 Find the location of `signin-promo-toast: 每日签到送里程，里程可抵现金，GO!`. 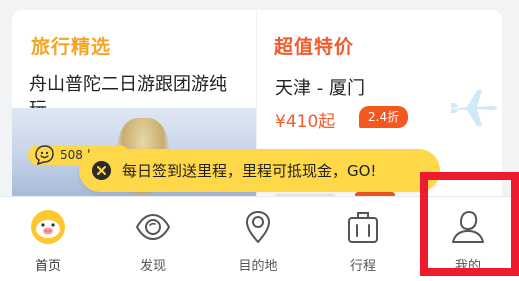

signin-promo-toast: 每日签到送里程，里程可抵现金，GO! is located at coordinates (259, 170).